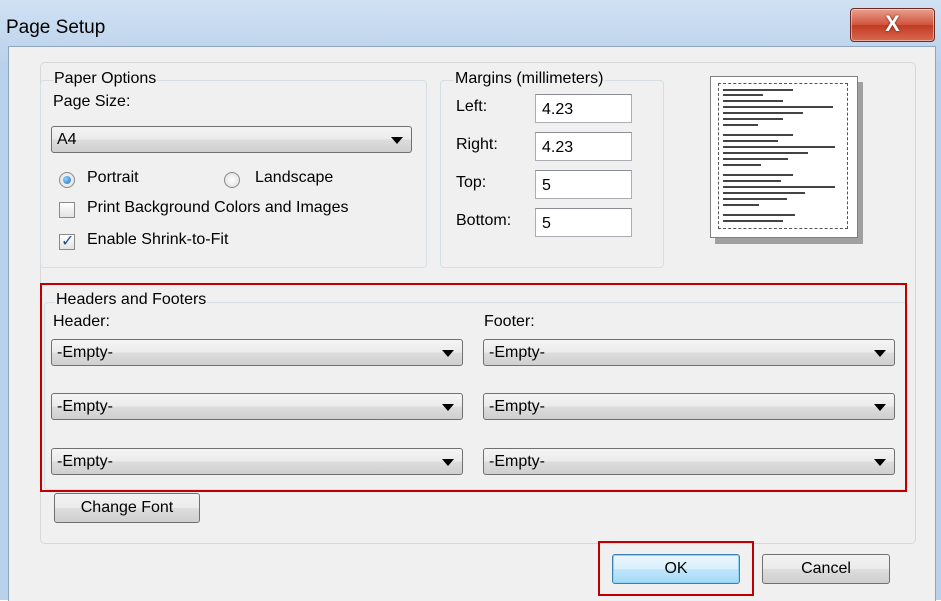 The image size is (941, 601). What do you see at coordinates (127, 508) in the screenshot?
I see `change-font-button: Change Font` at bounding box center [127, 508].